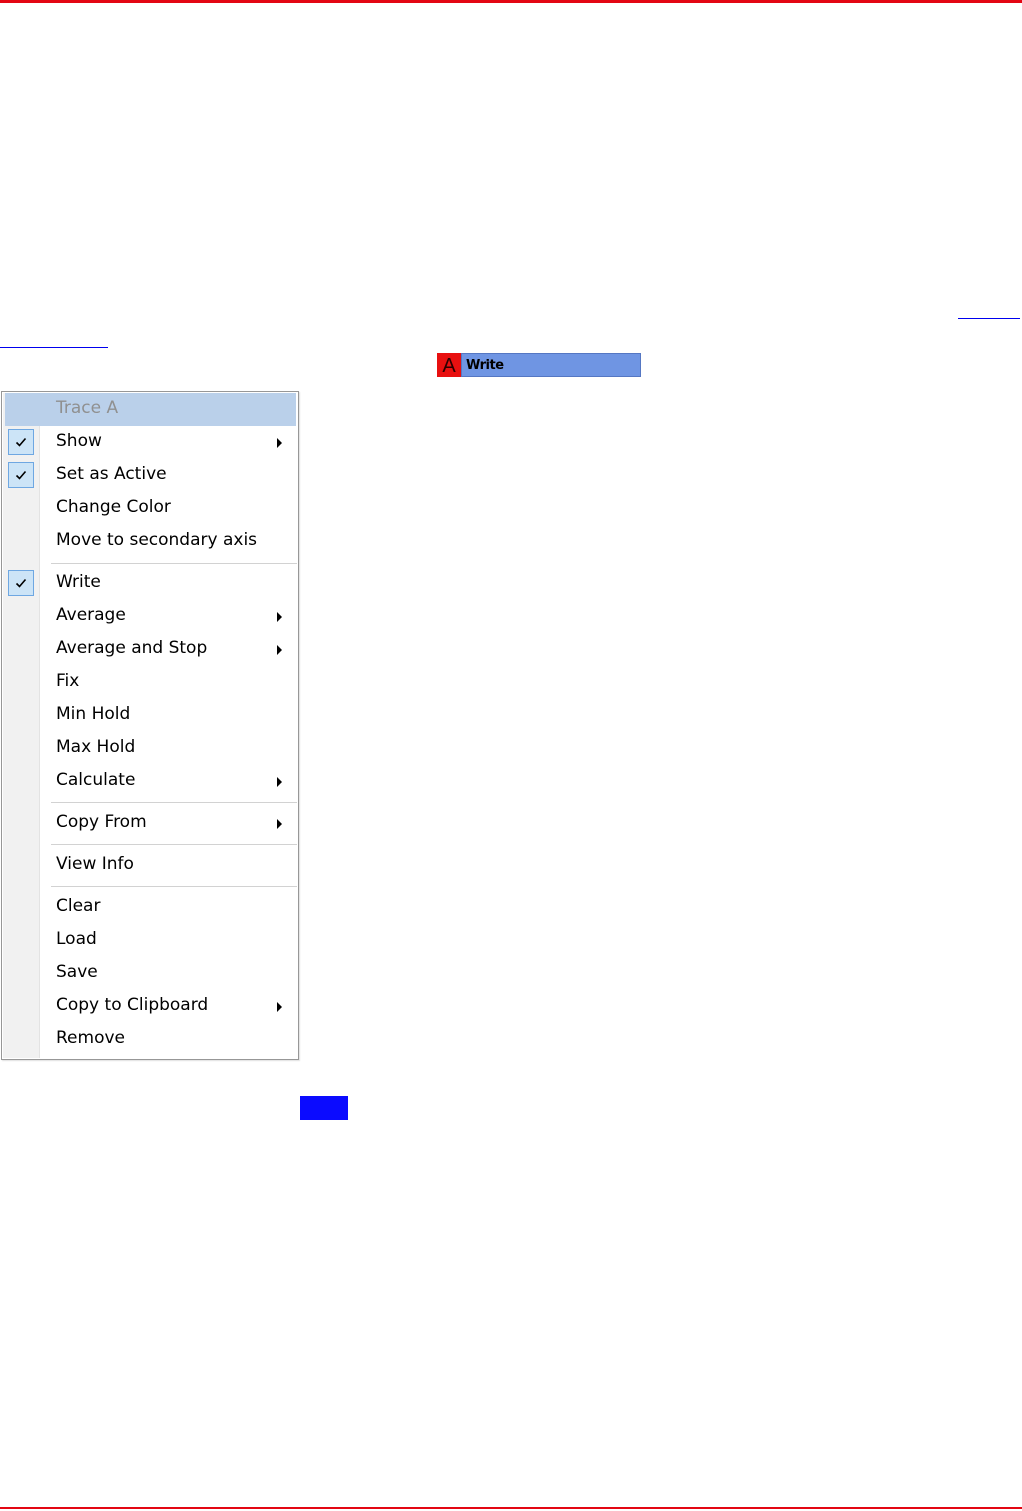  I want to click on menu-item-min-hold: Min Hold, so click(150, 715).